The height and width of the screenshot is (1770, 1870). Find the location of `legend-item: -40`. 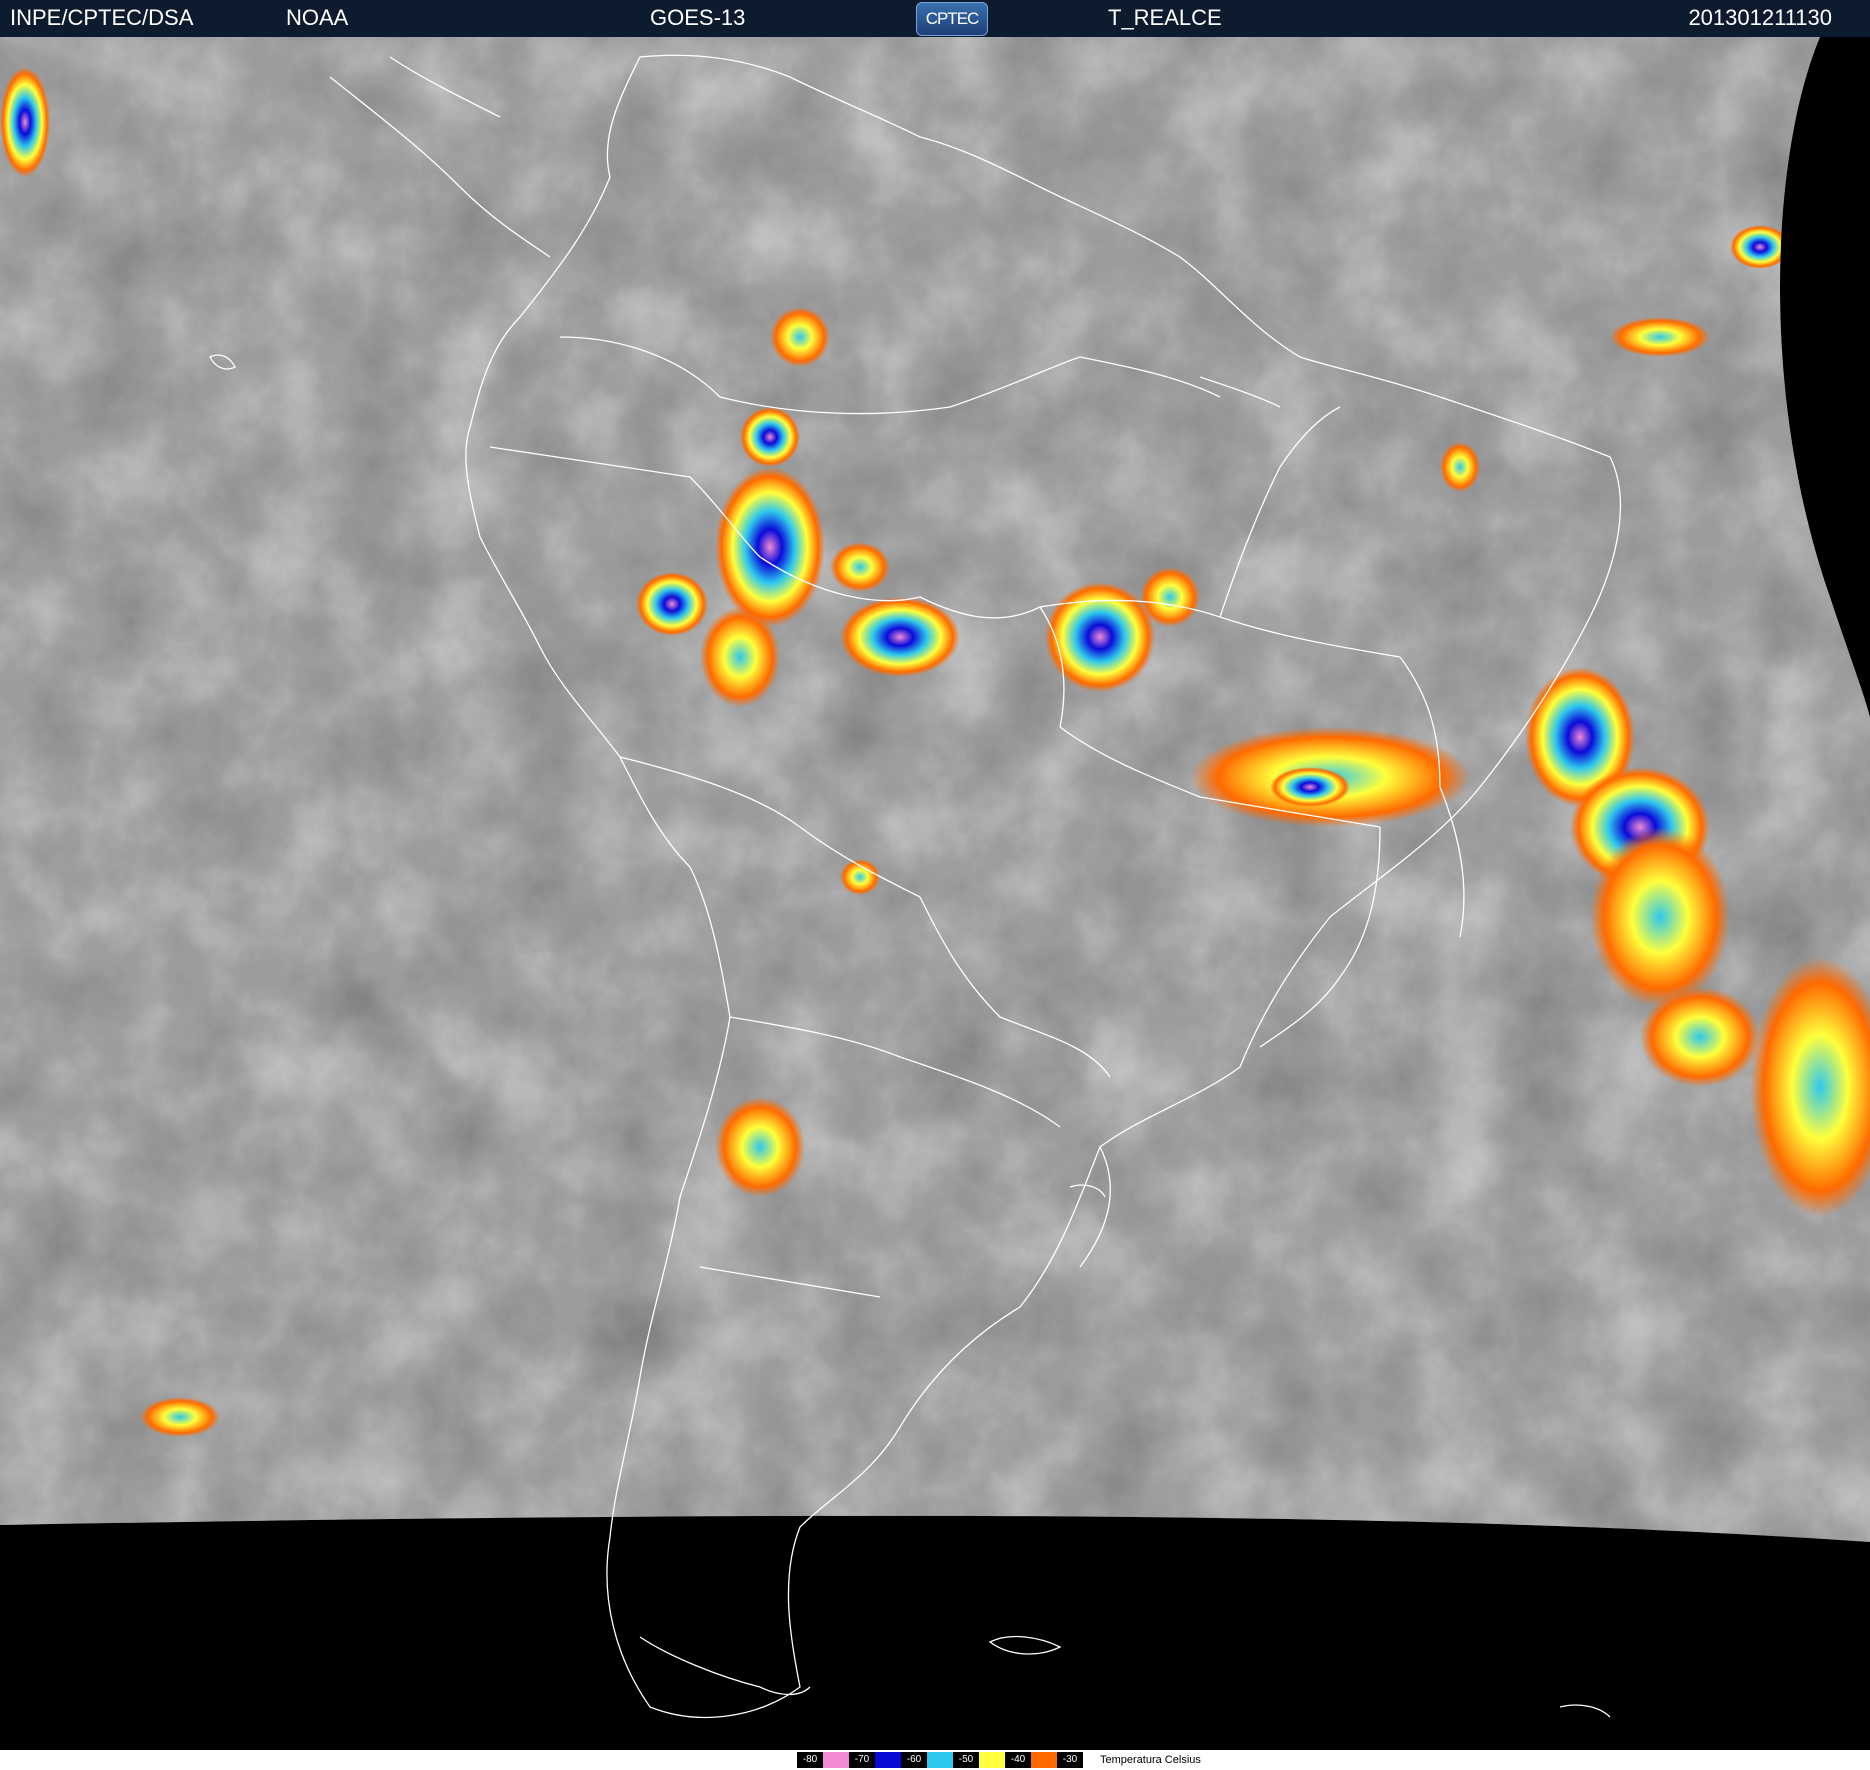

legend-item: -40 is located at coordinates (1031, 1760).